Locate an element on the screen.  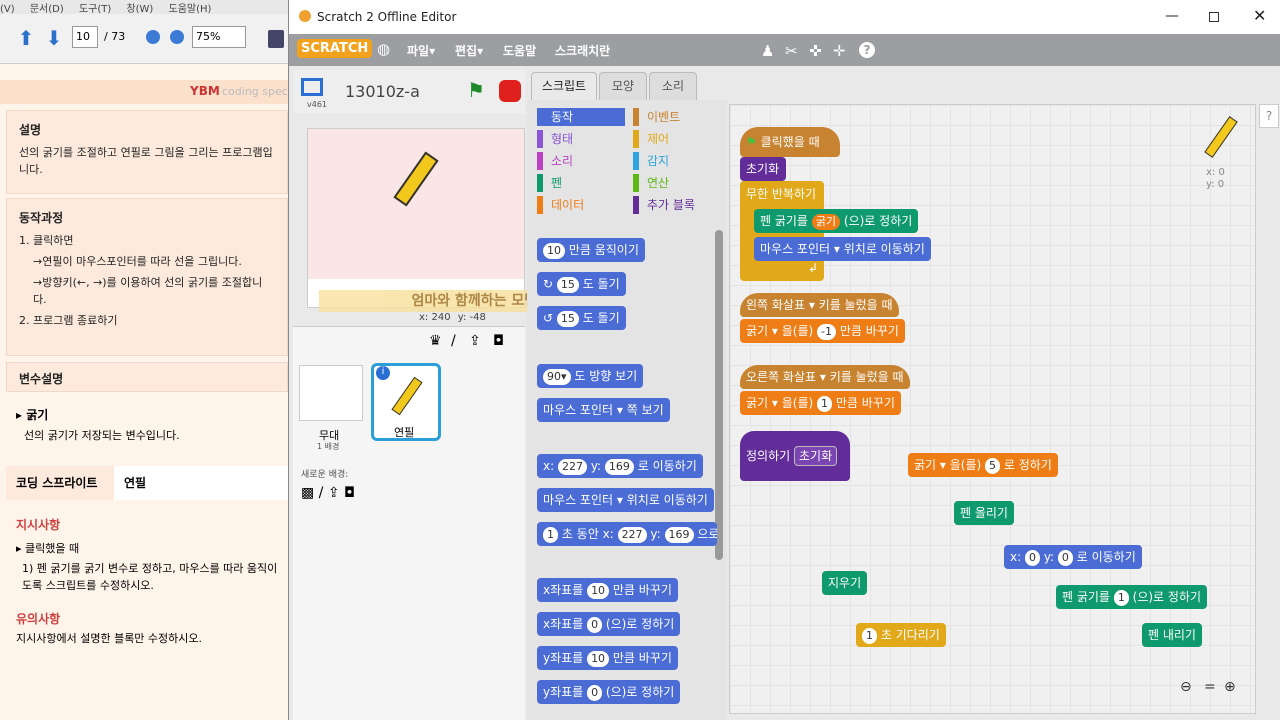
page-up-icon: ⬆ is located at coordinates (26, 38).